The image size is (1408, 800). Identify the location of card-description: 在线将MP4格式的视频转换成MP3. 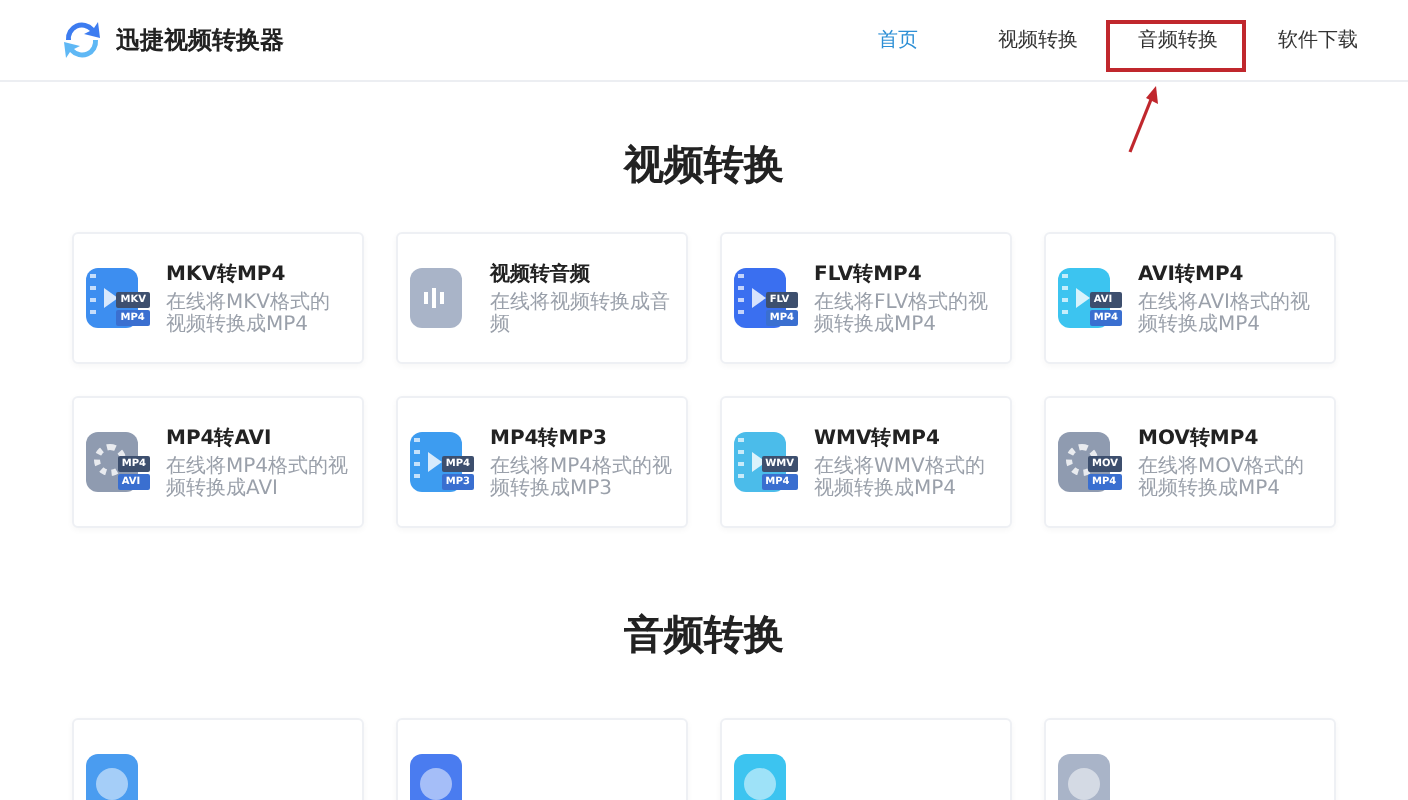
(582, 478).